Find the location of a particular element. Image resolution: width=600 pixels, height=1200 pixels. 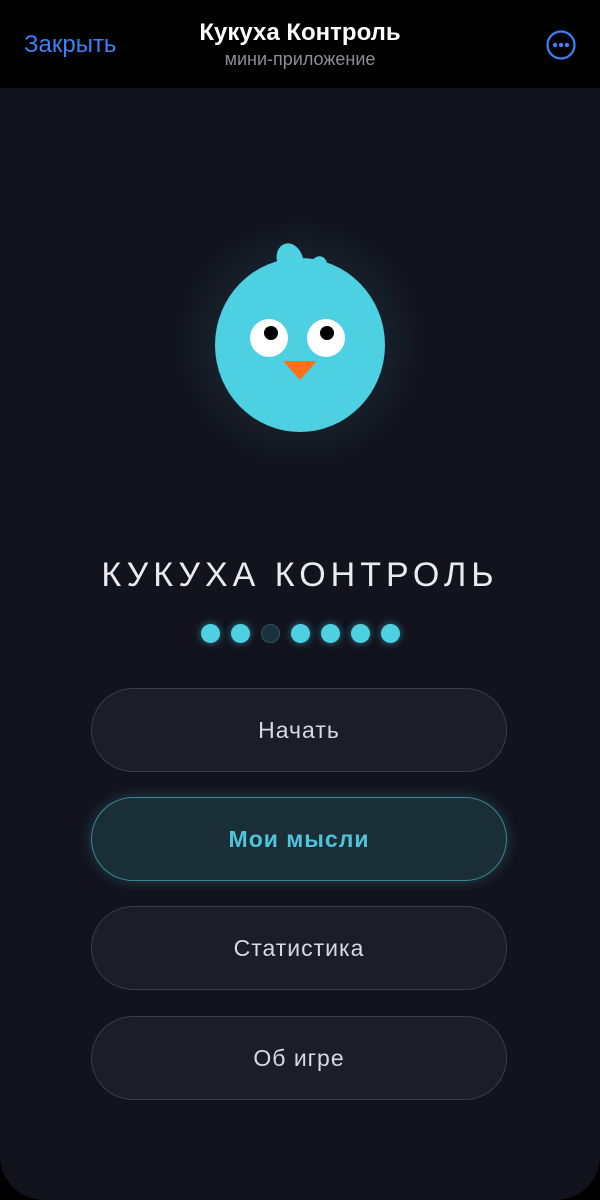

statistics-button: Статистика is located at coordinates (299, 948).